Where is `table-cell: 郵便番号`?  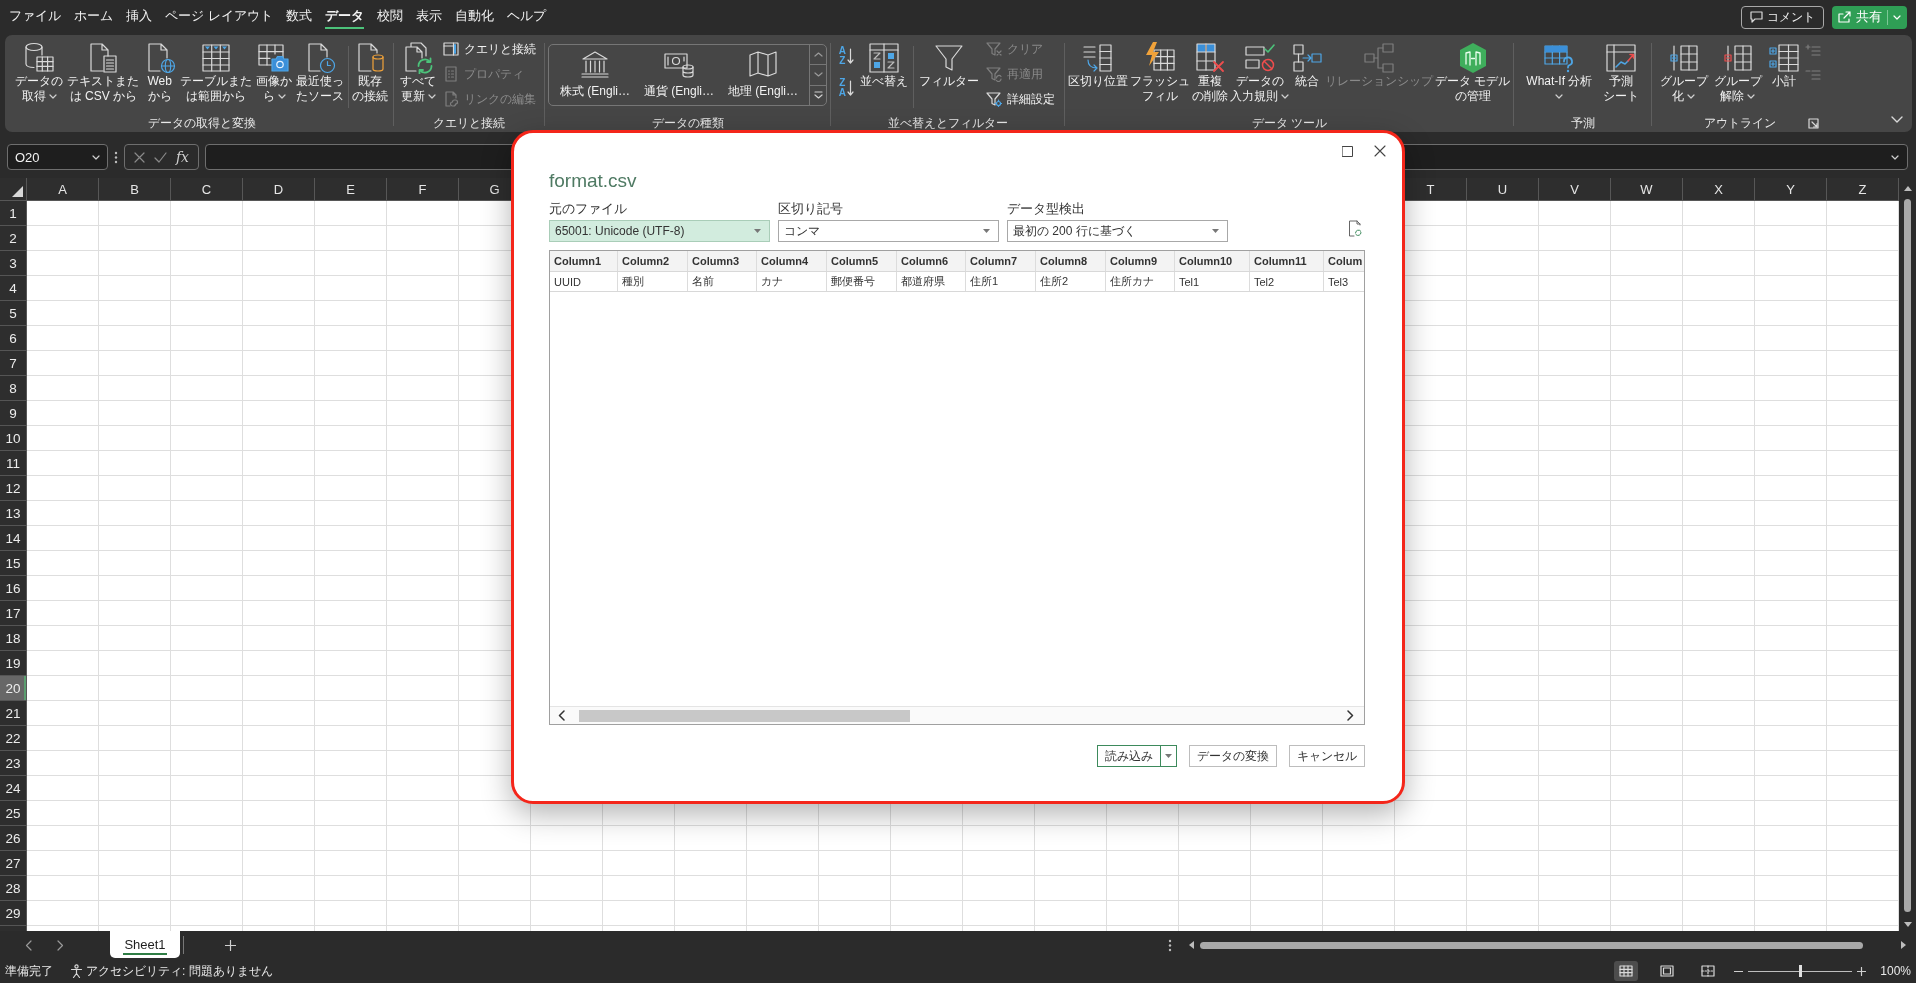 table-cell: 郵便番号 is located at coordinates (862, 281).